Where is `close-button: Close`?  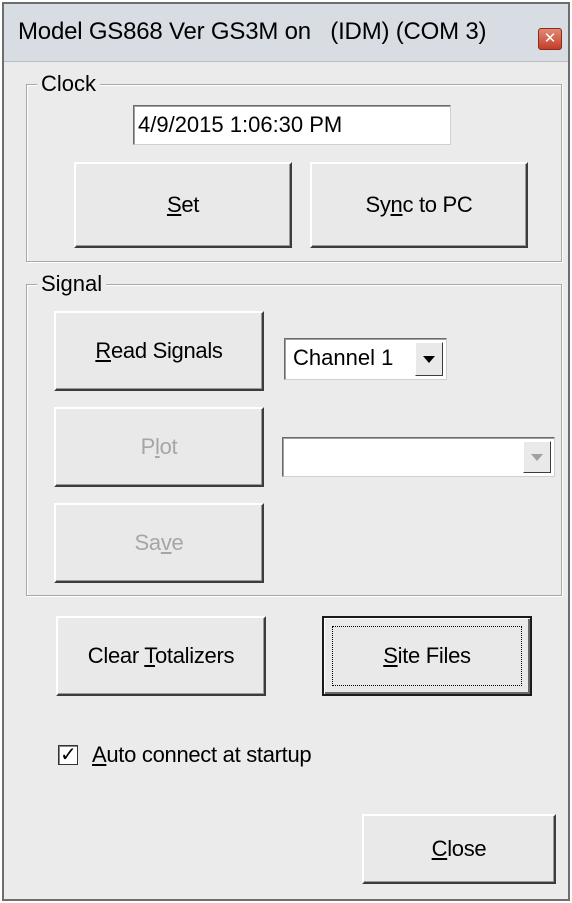 close-button: Close is located at coordinates (459, 849).